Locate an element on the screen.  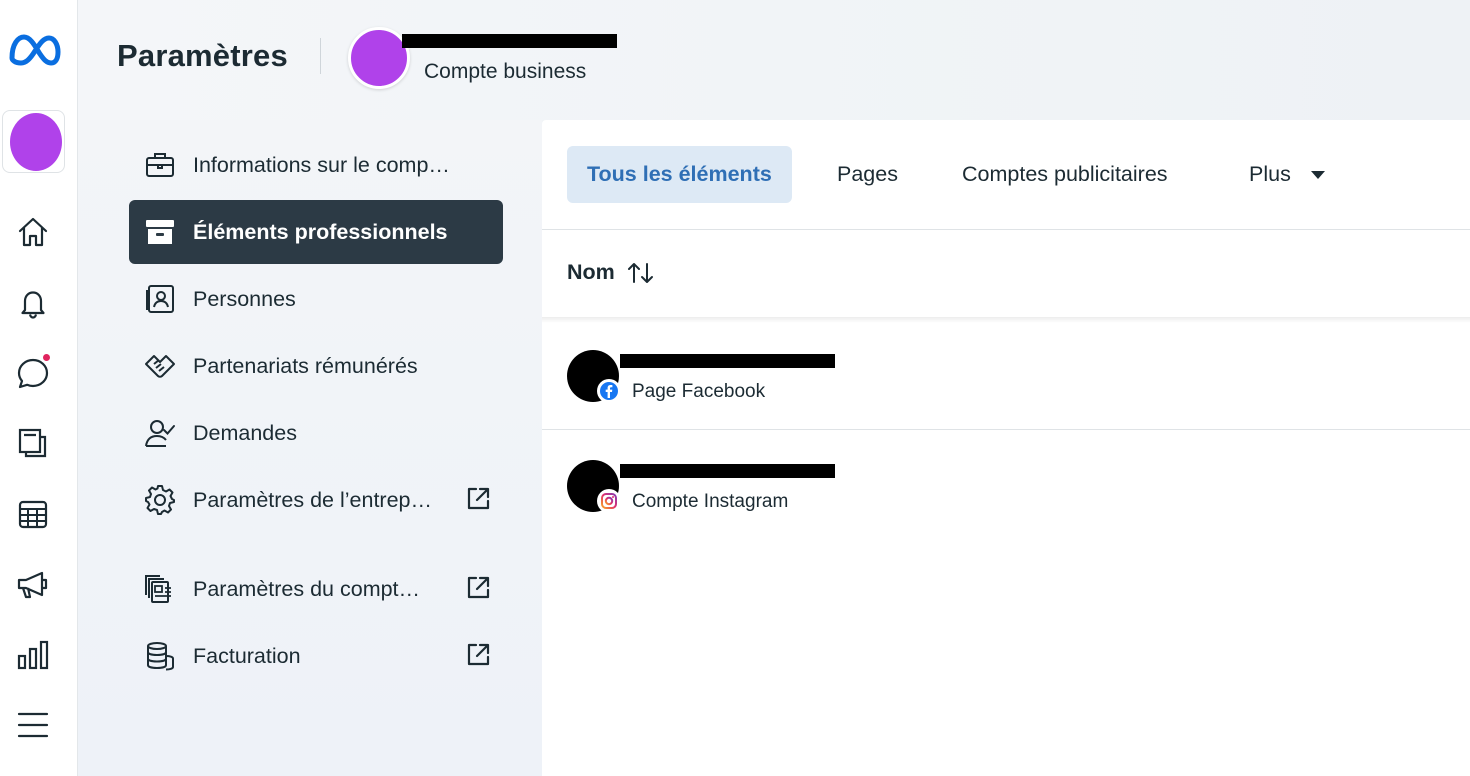
tab-ad-accounts: Comptes publicitaires is located at coordinates (1065, 174).